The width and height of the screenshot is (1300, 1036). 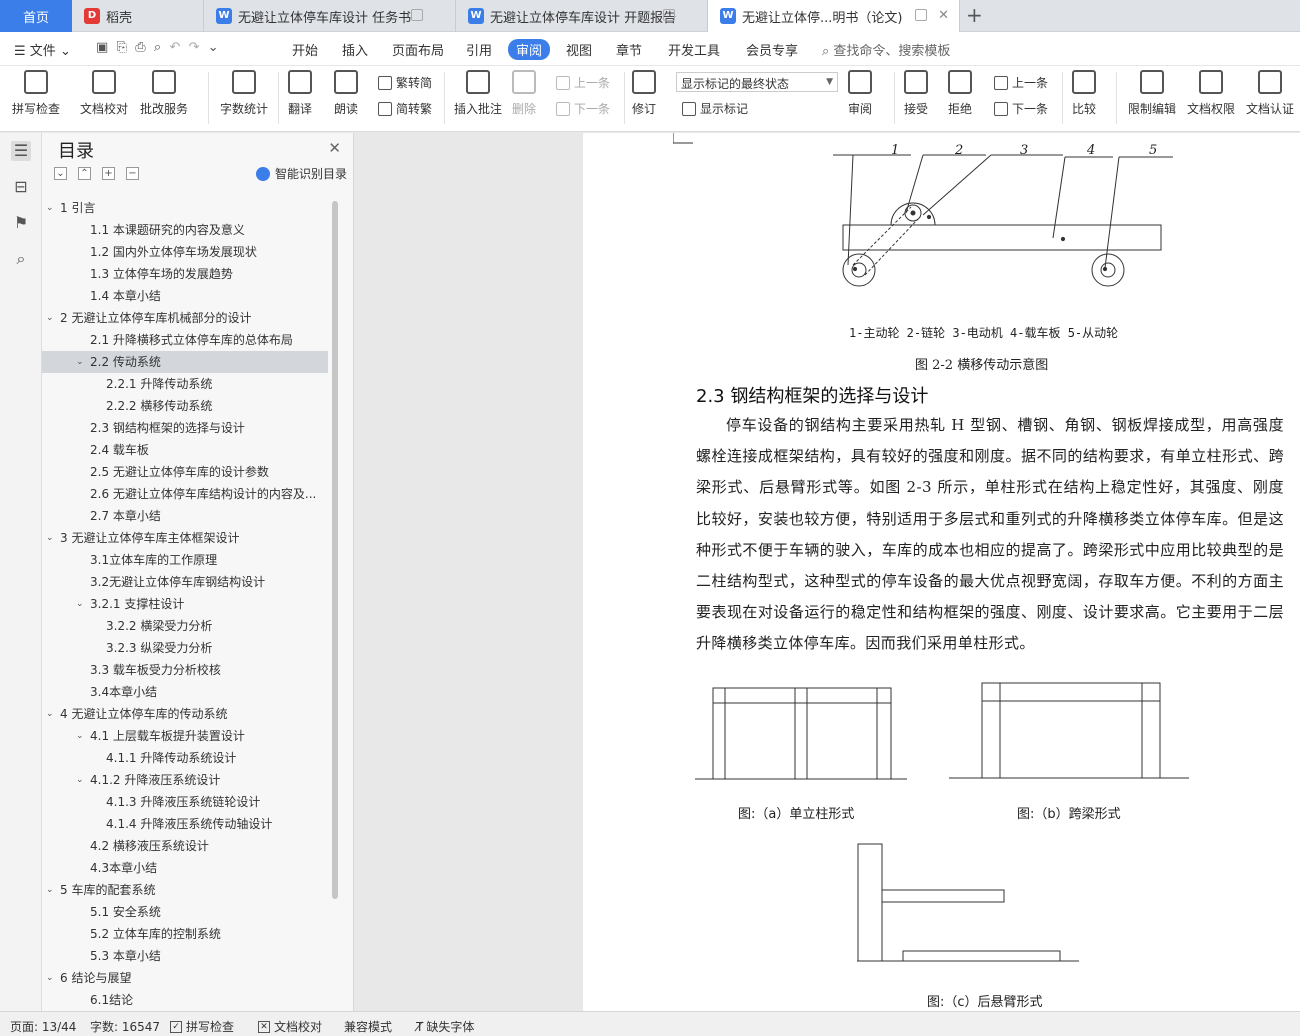 I want to click on document-proofread-button: 文档校对, so click(x=104, y=93).